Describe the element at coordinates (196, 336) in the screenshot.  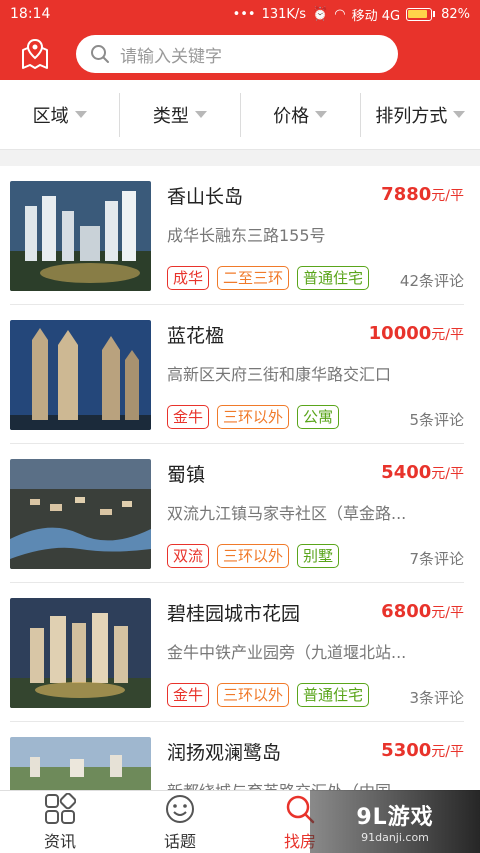
I see `property-name: 蓝花楹` at that location.